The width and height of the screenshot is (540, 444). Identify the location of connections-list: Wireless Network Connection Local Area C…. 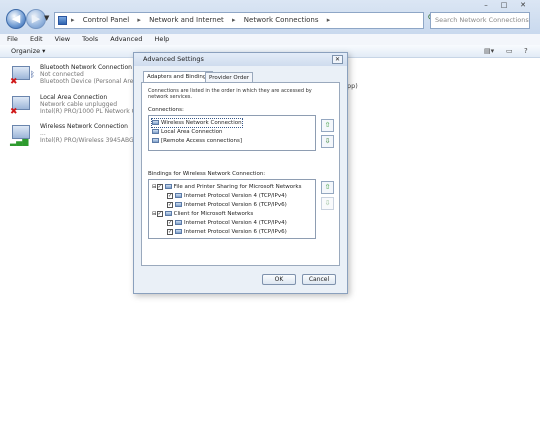
(232, 133).